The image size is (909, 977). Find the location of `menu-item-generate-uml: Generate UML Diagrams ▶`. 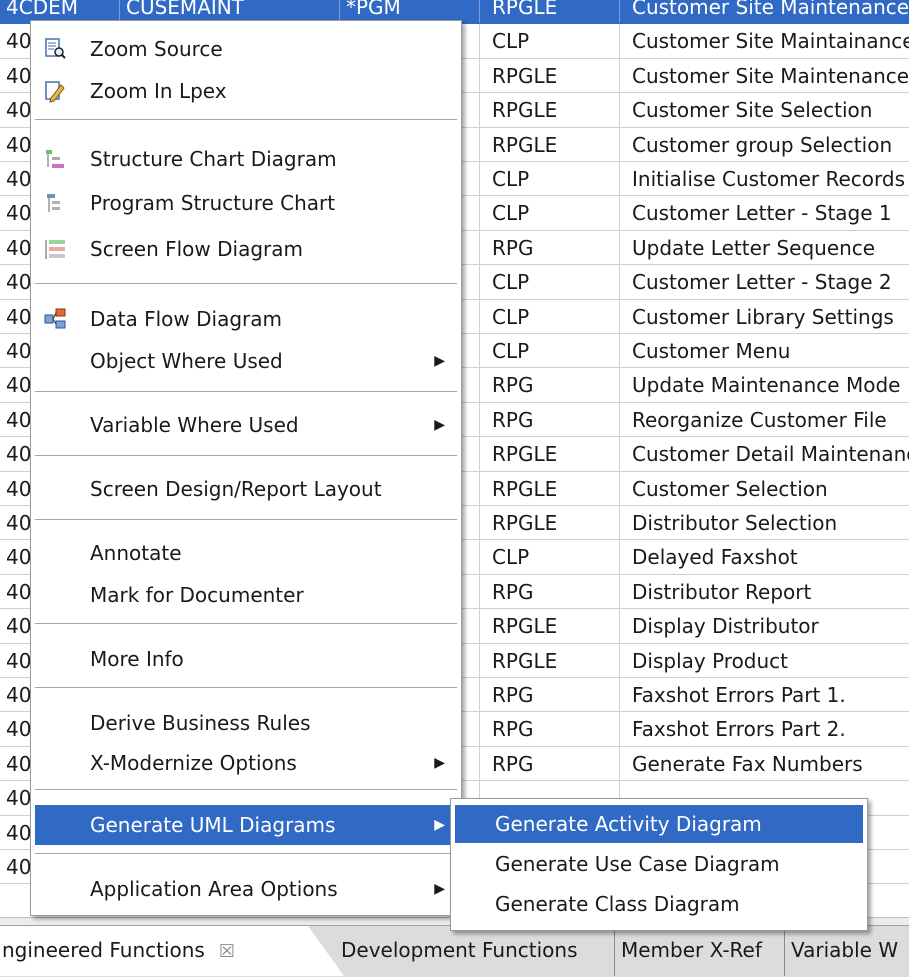

menu-item-generate-uml: Generate UML Diagrams ▶ is located at coordinates (246, 825).